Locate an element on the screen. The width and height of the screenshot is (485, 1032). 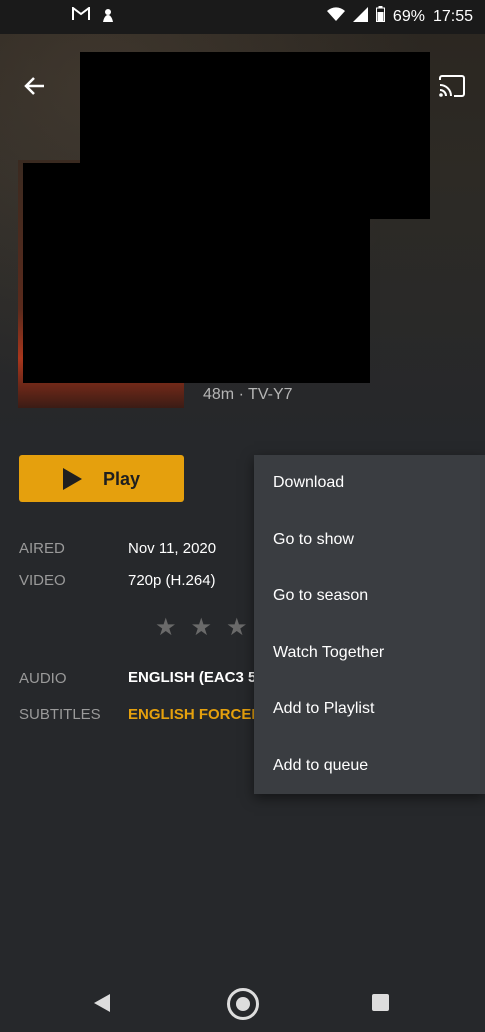
system-nav-bar is located at coordinates (242, 1004).